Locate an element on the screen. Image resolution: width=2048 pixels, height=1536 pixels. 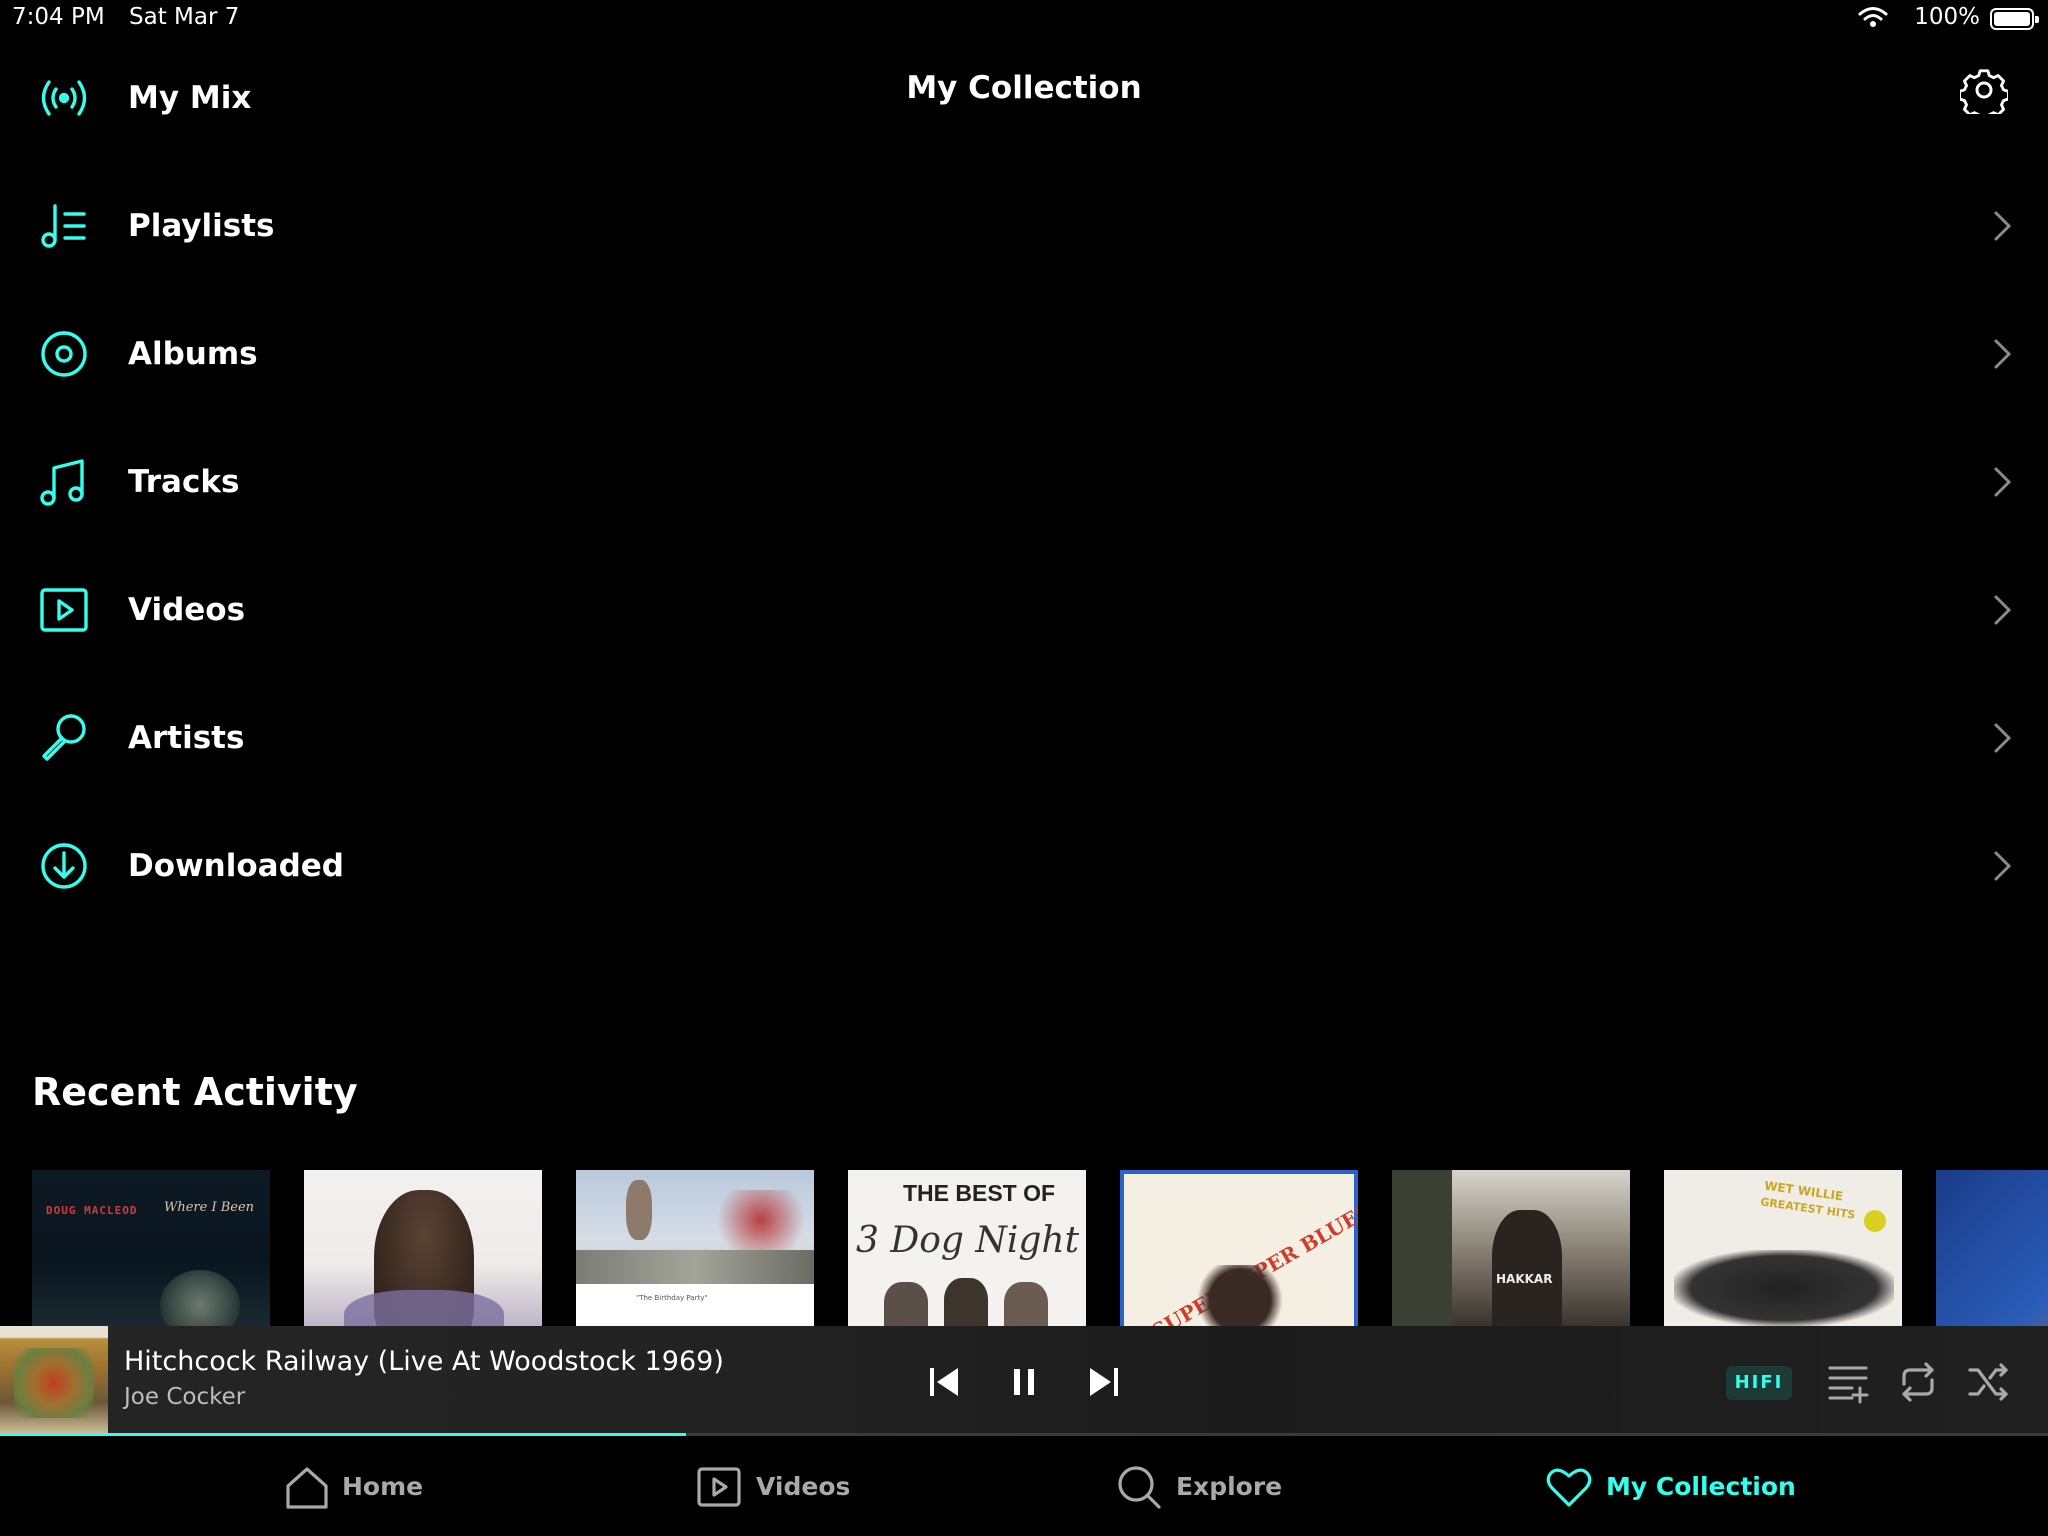
battery-icon is located at coordinates (2014, 19).